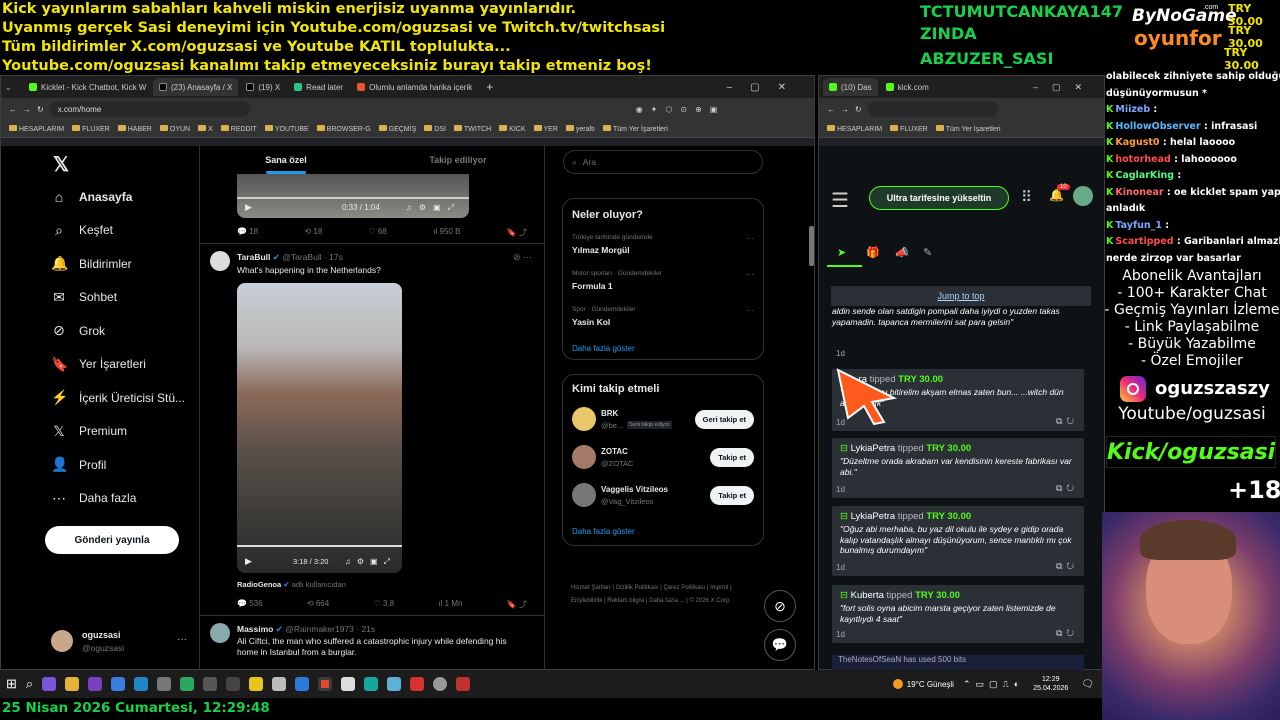 This screenshot has height=720, width=1280. Describe the element at coordinates (247, 232) in the screenshot. I see `reply-count: 💬 18` at that location.